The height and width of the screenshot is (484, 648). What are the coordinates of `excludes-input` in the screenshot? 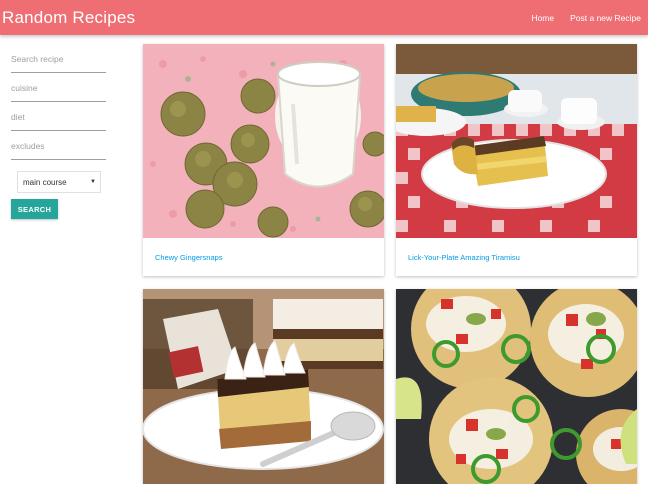 It's located at (58, 145).